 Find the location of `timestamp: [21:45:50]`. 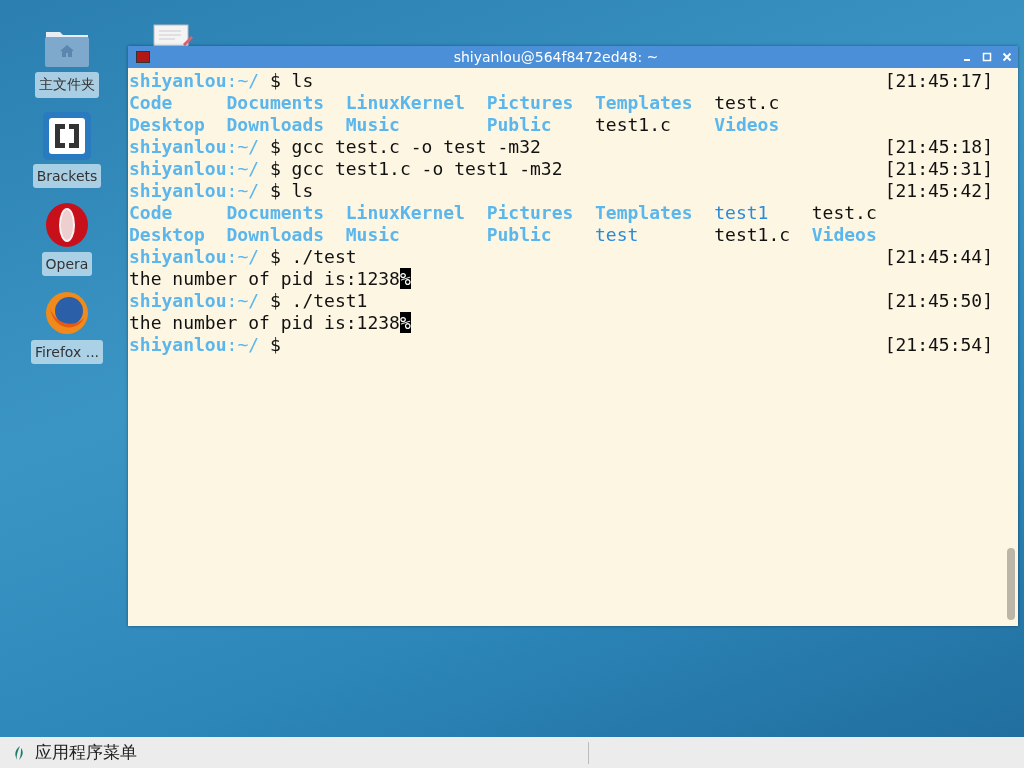

timestamp: [21:45:50] is located at coordinates (938, 301).